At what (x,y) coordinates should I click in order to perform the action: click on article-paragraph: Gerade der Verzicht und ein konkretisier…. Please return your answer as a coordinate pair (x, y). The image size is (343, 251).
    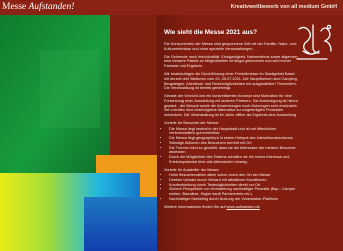
    Looking at the image, I should click on (231, 106).